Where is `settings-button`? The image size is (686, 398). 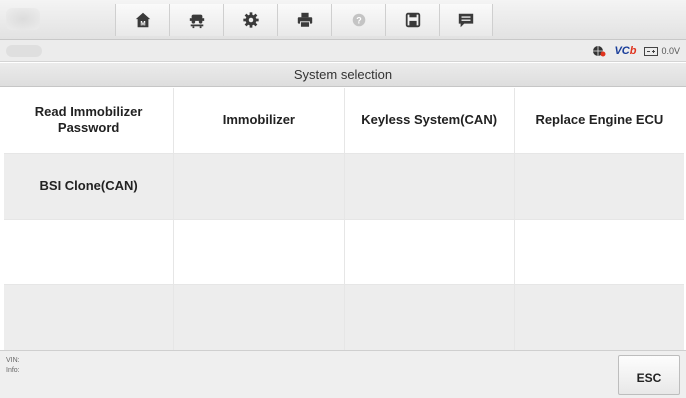 settings-button is located at coordinates (250, 20).